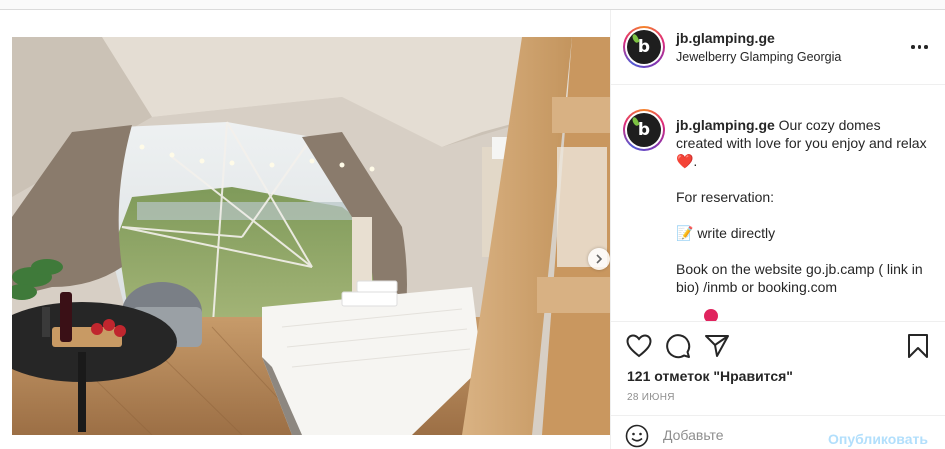 This screenshot has height=449, width=945. I want to click on heart-emoji-icon, so click(711, 315).